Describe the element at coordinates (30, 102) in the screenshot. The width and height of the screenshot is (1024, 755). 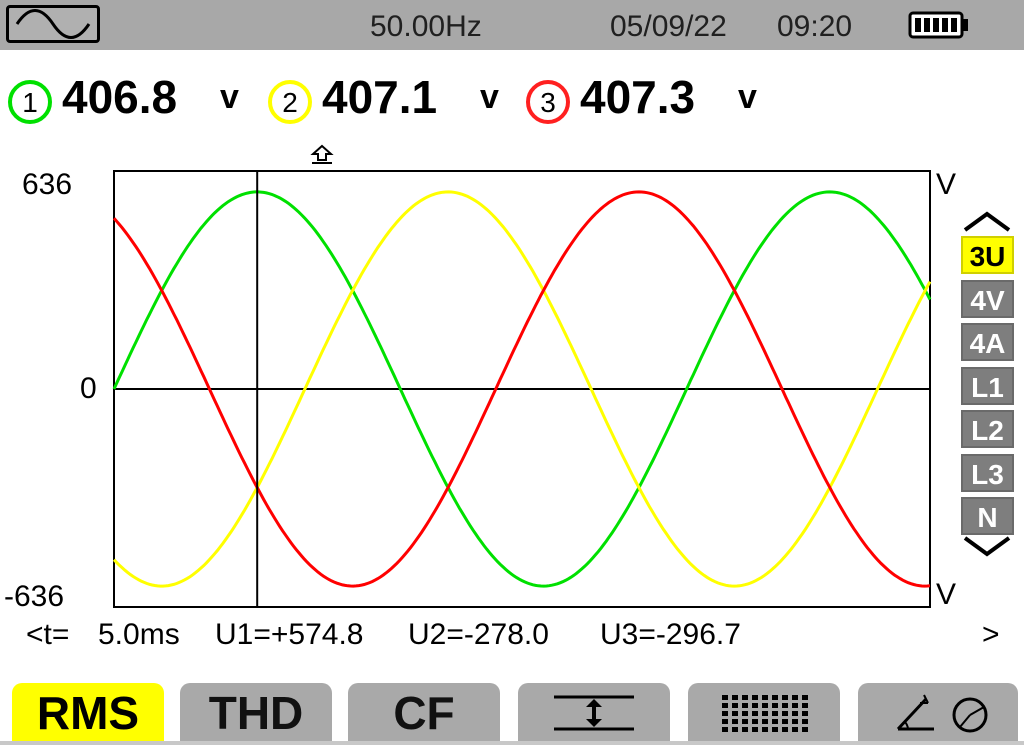
I see `channel-1-badge: 1` at that location.